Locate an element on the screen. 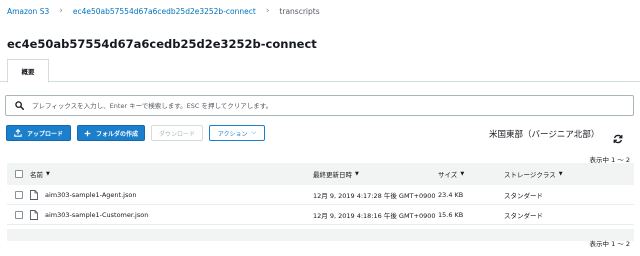 This screenshot has height=256, width=640. cell-size: 15.6 KB is located at coordinates (451, 214).